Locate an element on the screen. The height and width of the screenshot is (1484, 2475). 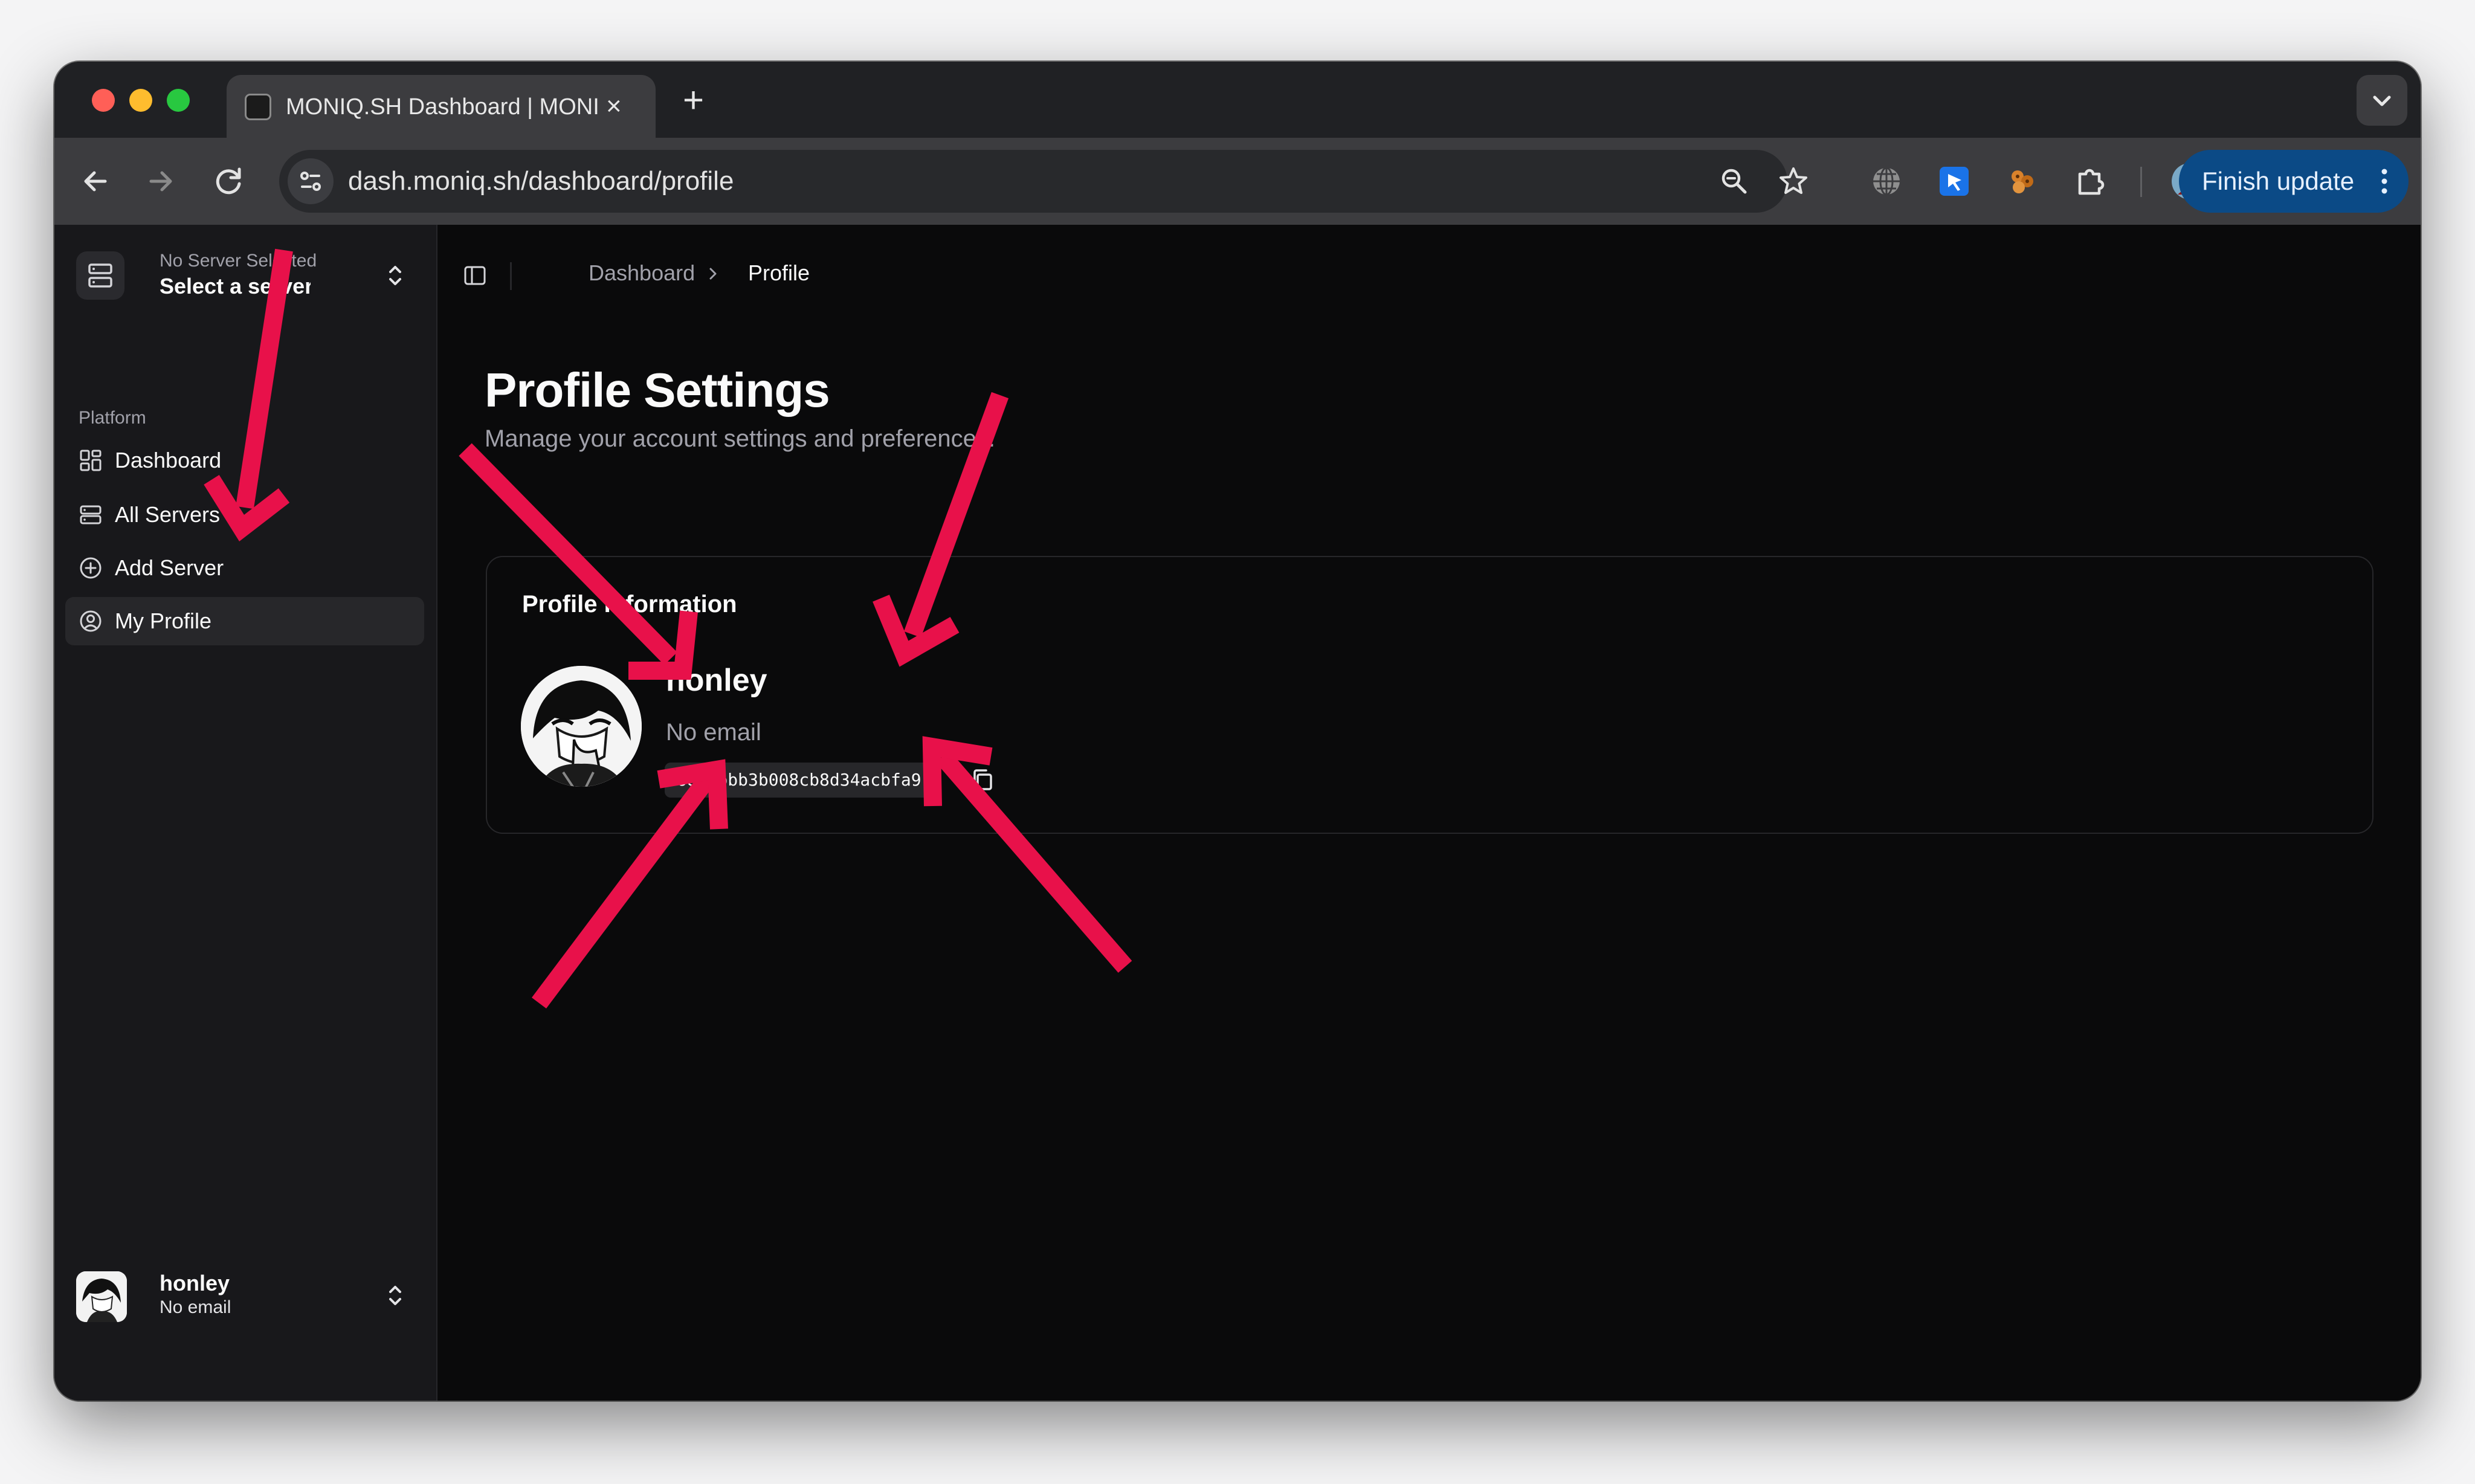
chevron-right-icon is located at coordinates (713, 274).